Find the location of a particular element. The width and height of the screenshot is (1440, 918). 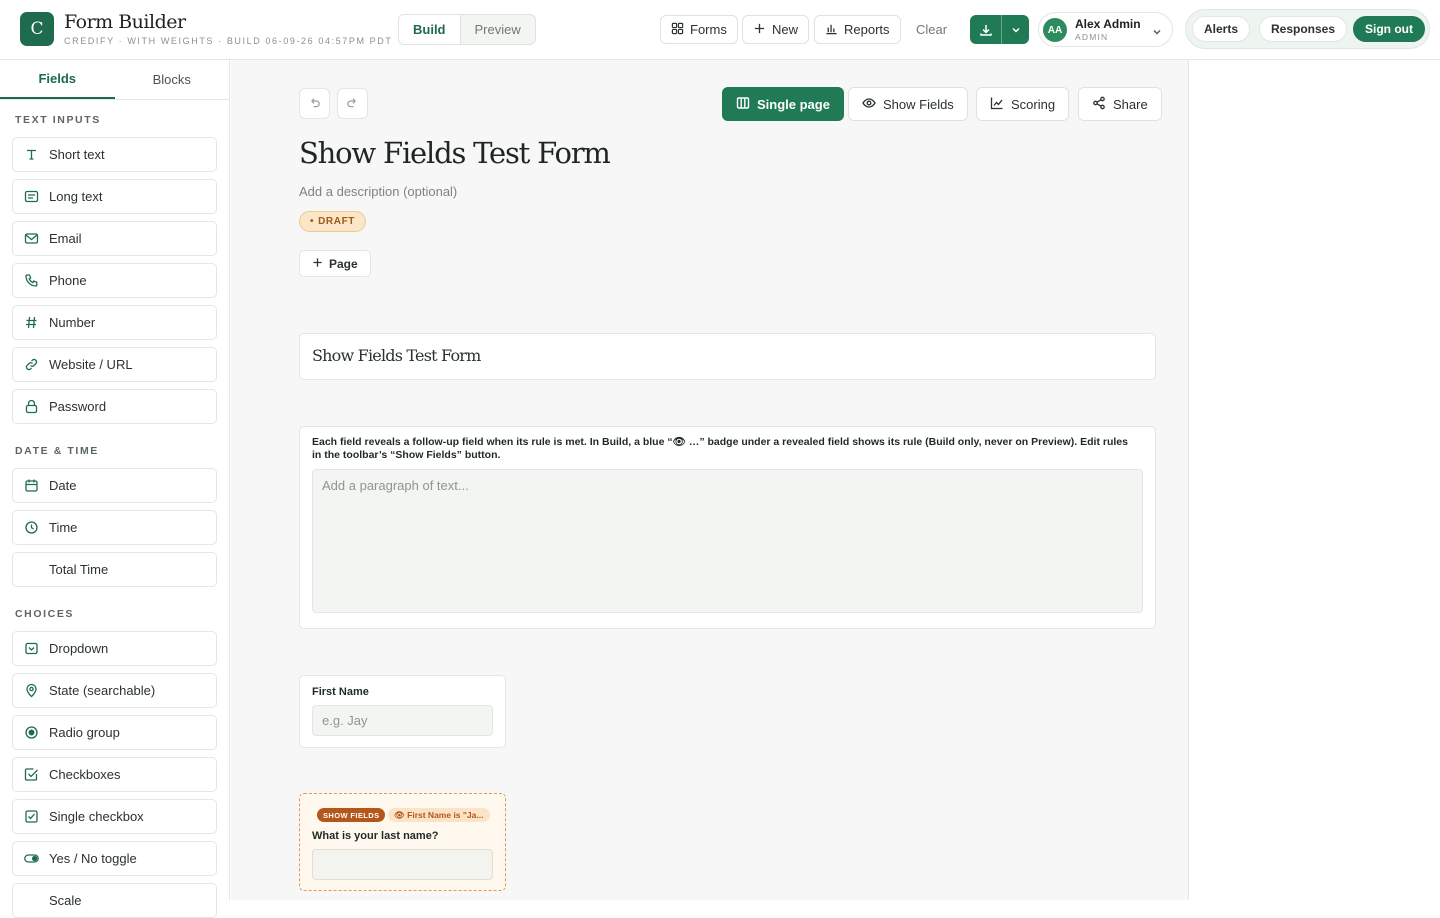

show-fields-button: Show Fields is located at coordinates (908, 104).